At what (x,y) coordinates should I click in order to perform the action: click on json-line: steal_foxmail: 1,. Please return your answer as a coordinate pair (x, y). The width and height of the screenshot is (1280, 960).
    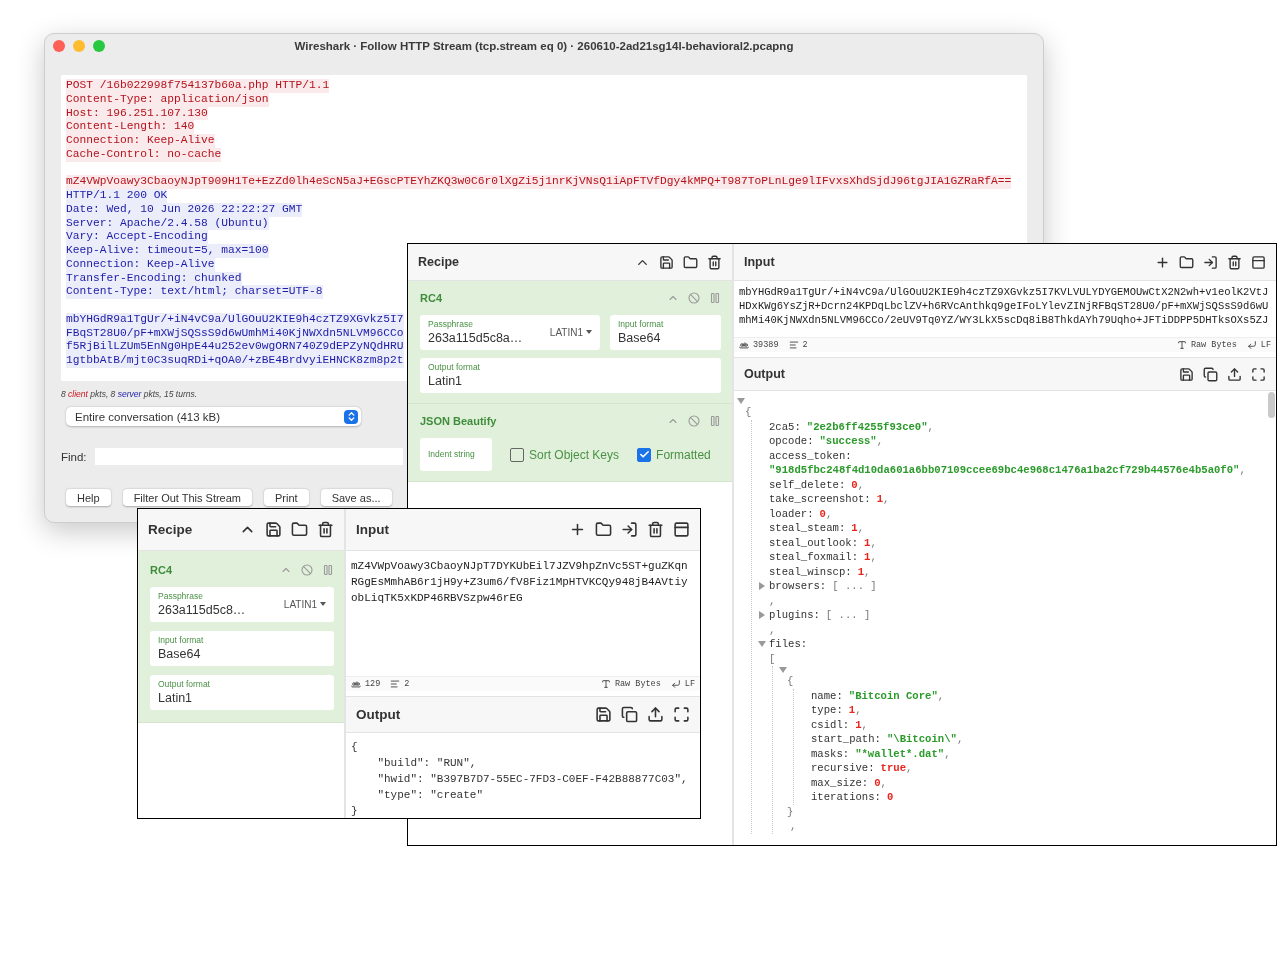
    Looking at the image, I should click on (823, 557).